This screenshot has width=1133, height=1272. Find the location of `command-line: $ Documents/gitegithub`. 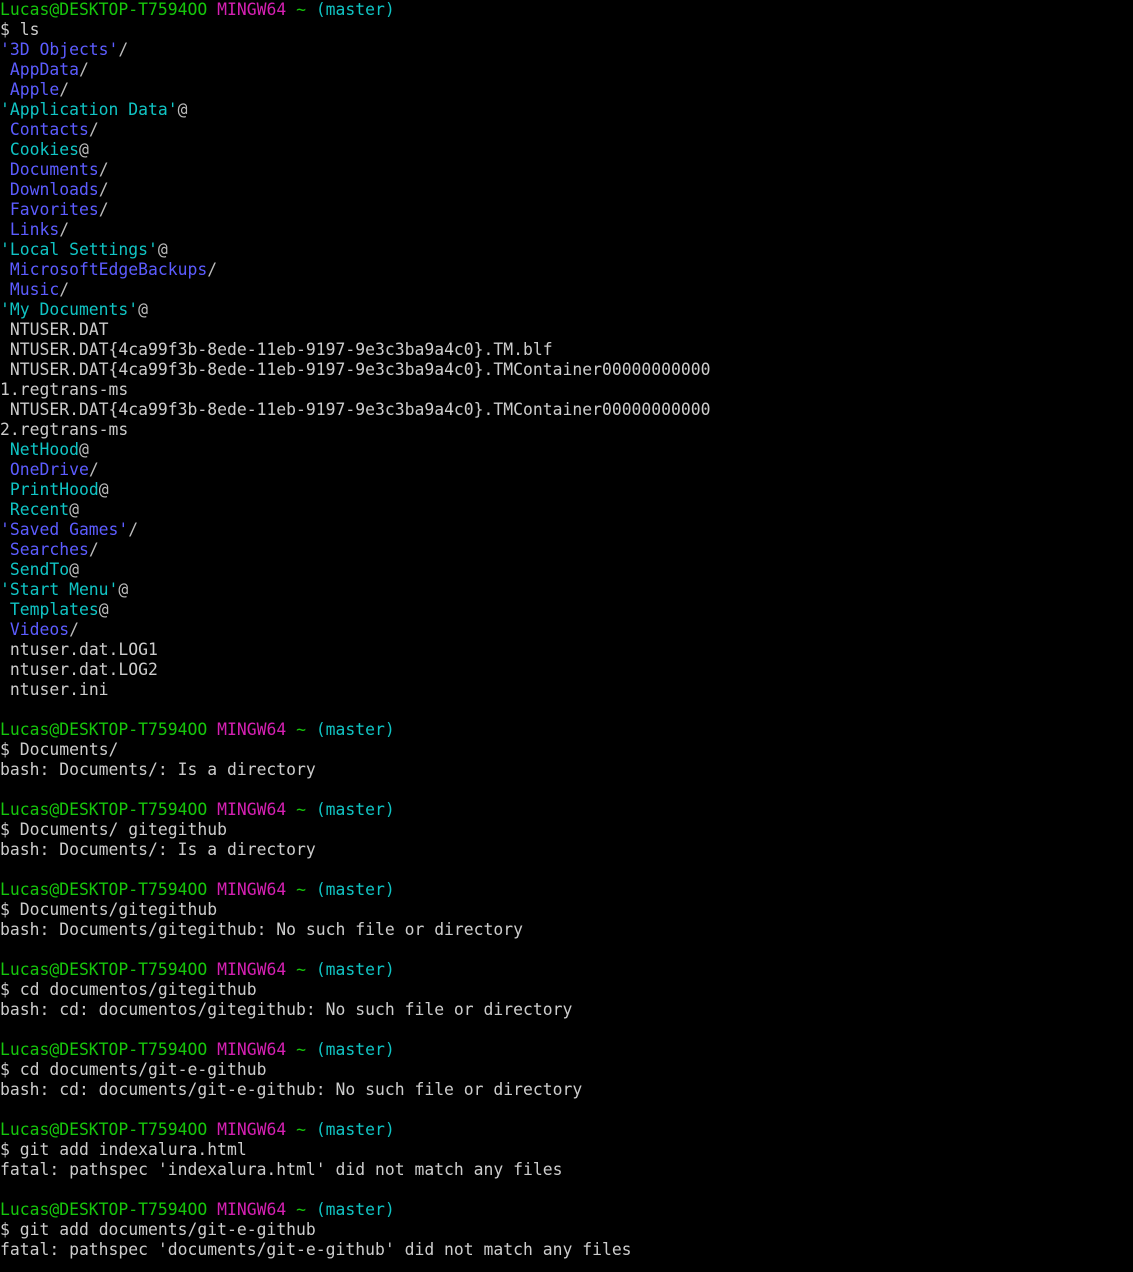

command-line: $ Documents/gitegithub is located at coordinates (566, 910).